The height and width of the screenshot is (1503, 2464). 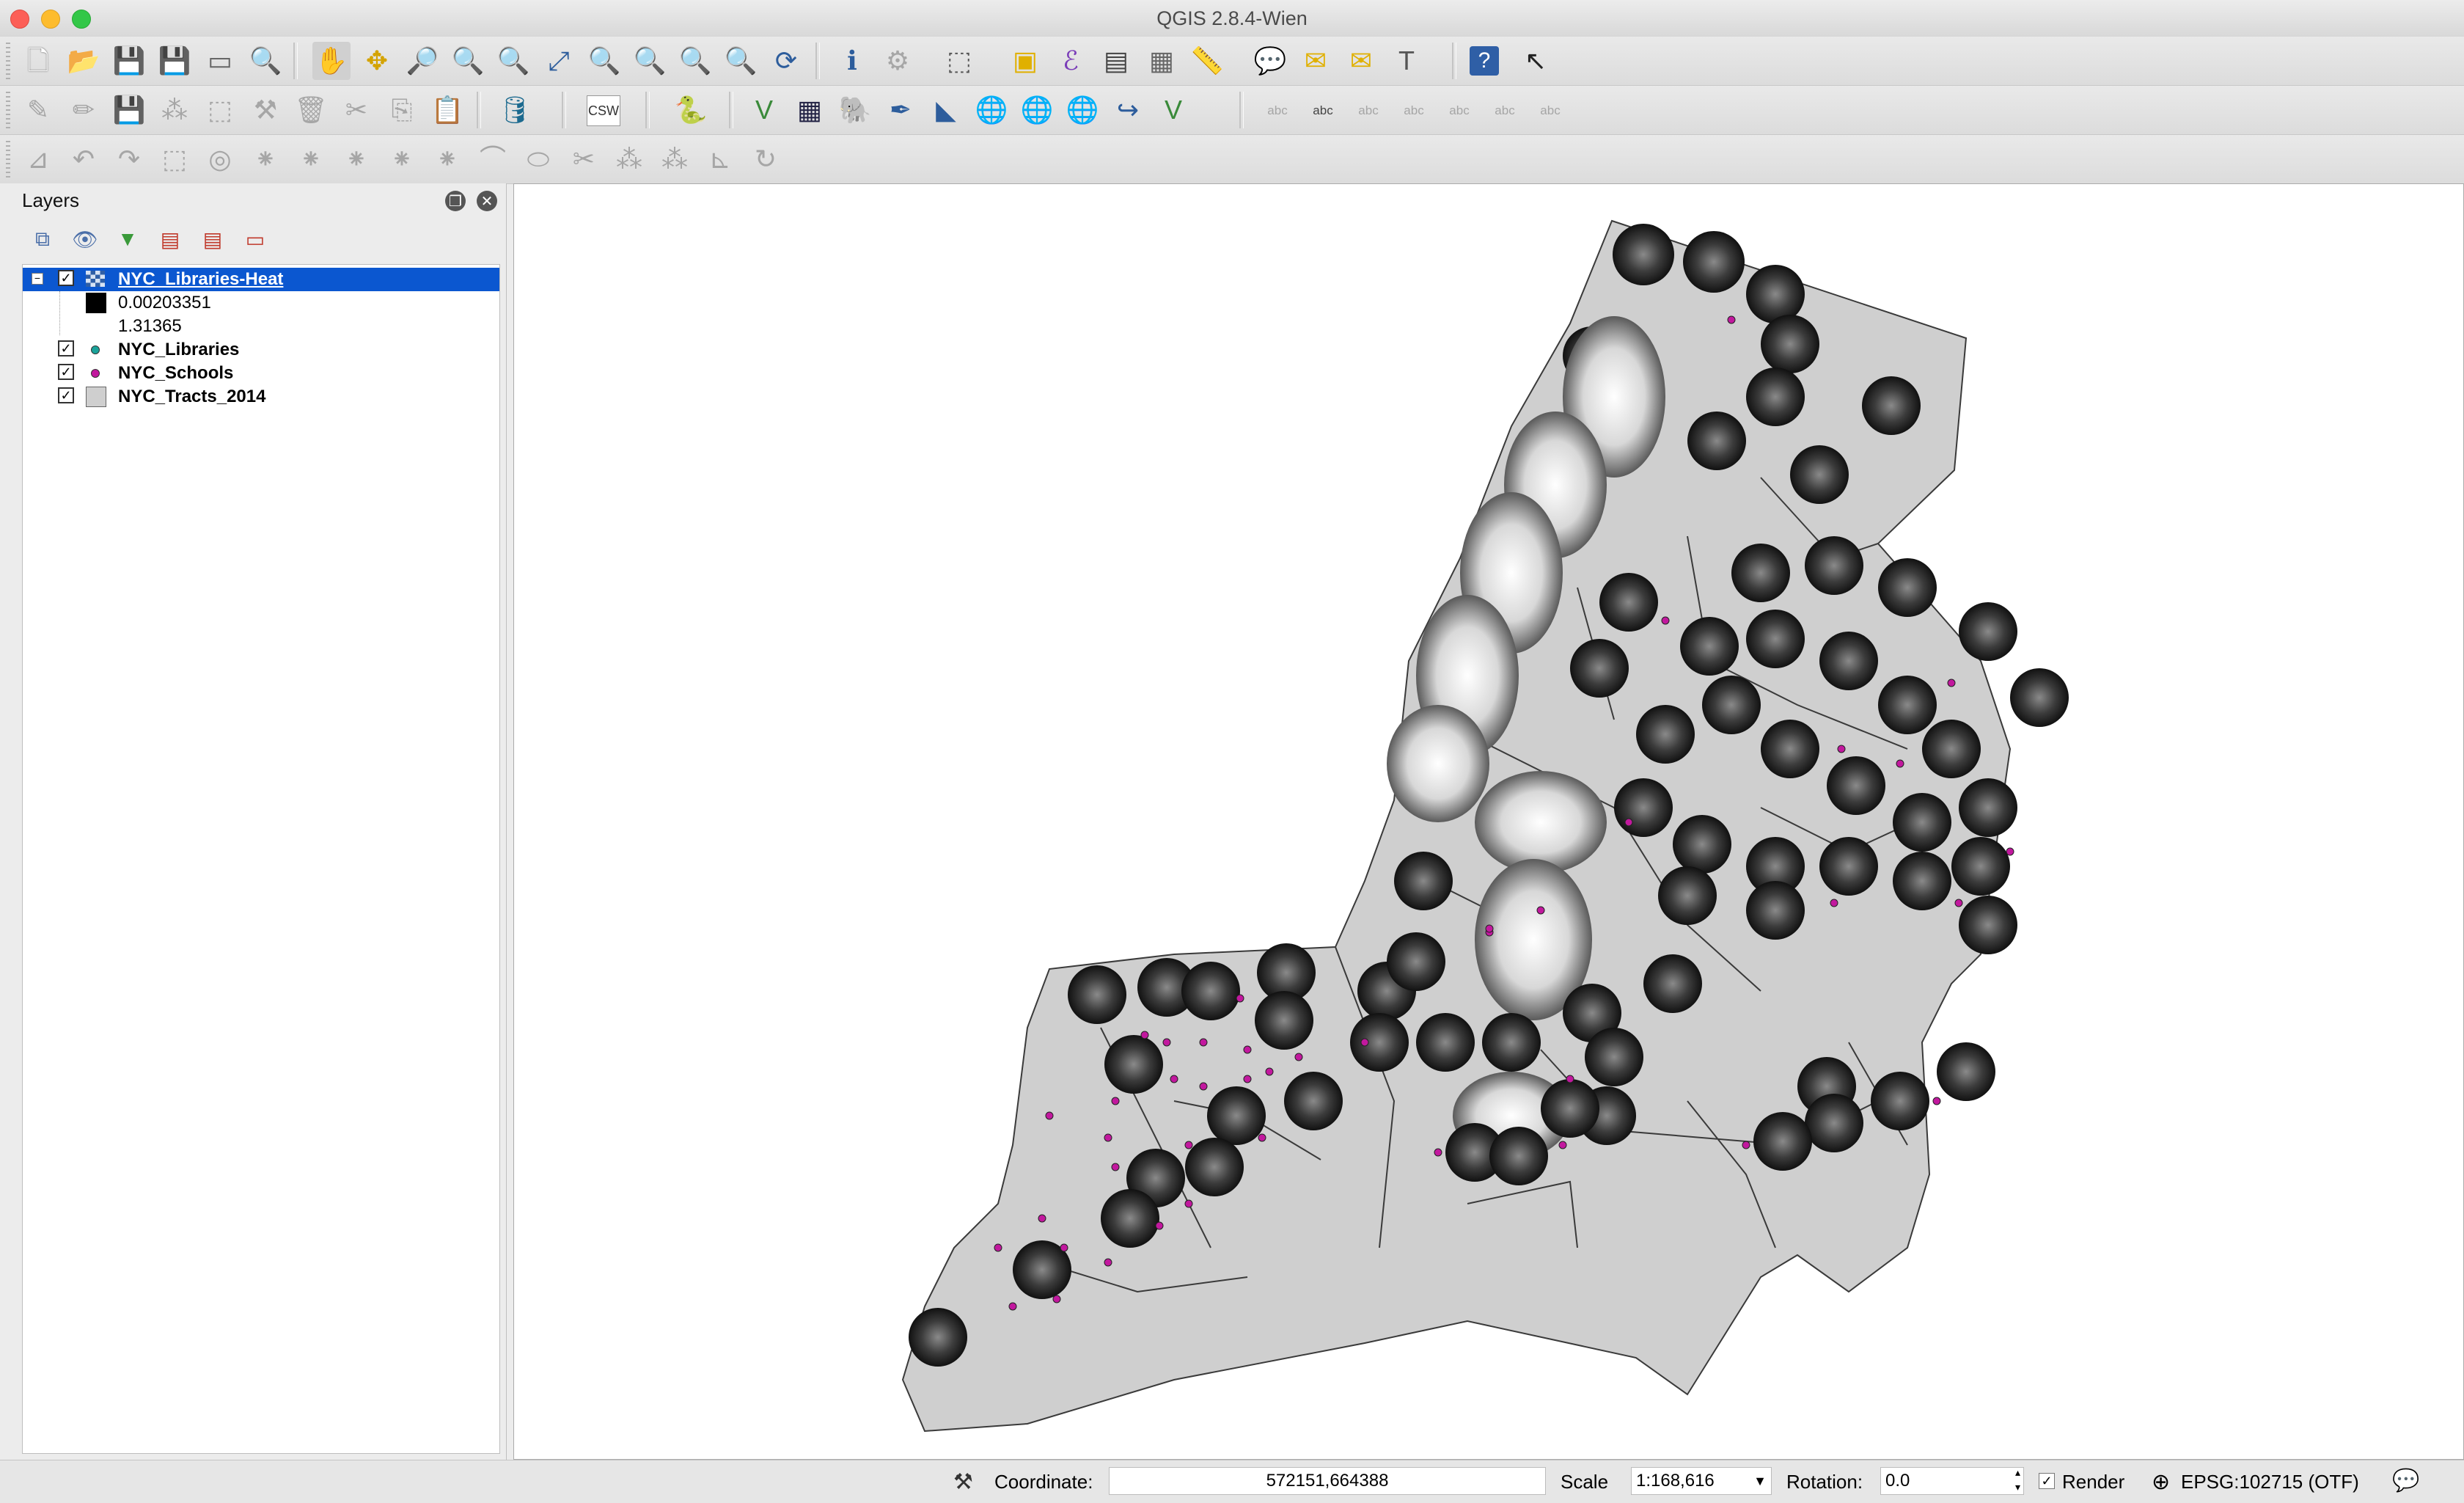 What do you see at coordinates (129, 159) in the screenshot?
I see `redo-icon: ↷` at bounding box center [129, 159].